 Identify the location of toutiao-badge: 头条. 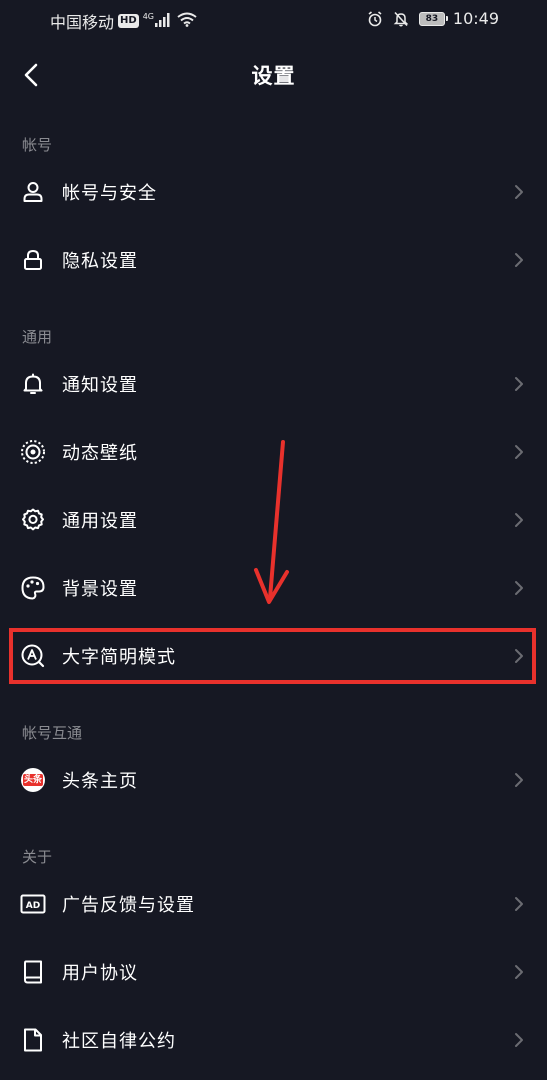
(33, 780).